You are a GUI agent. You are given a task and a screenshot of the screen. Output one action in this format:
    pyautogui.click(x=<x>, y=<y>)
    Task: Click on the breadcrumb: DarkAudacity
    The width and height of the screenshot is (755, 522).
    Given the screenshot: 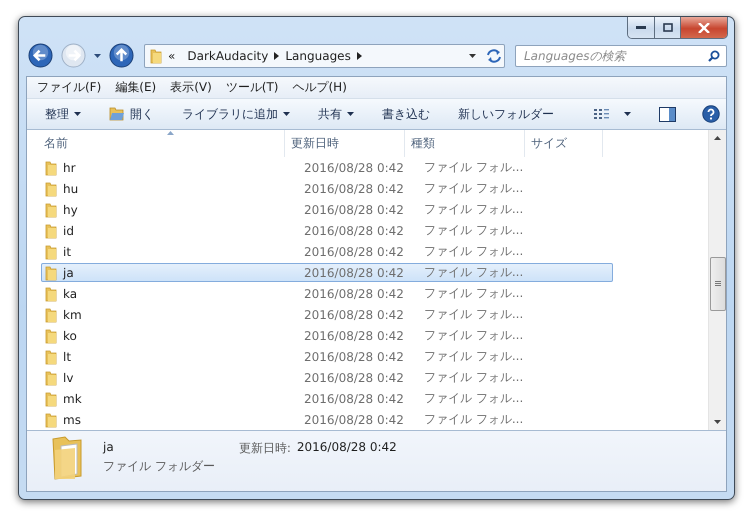 What is the action you would take?
    pyautogui.click(x=227, y=55)
    